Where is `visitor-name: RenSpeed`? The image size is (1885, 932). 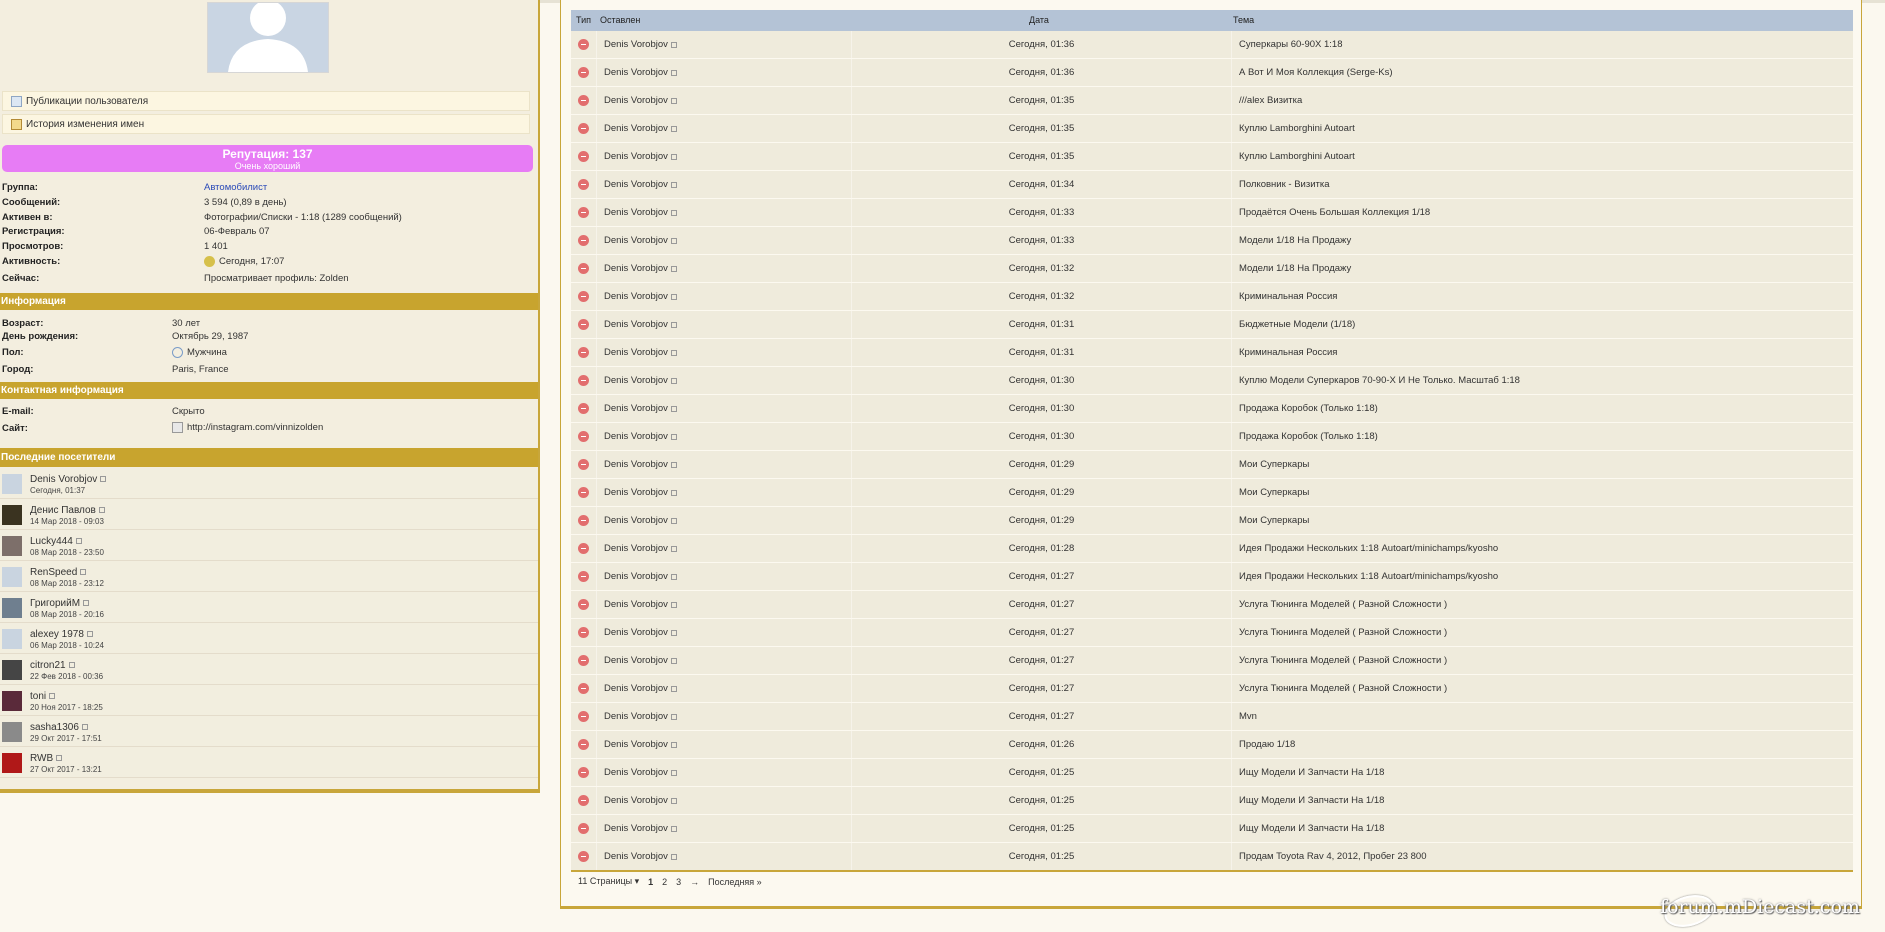
visitor-name: RenSpeed is located at coordinates (53, 572).